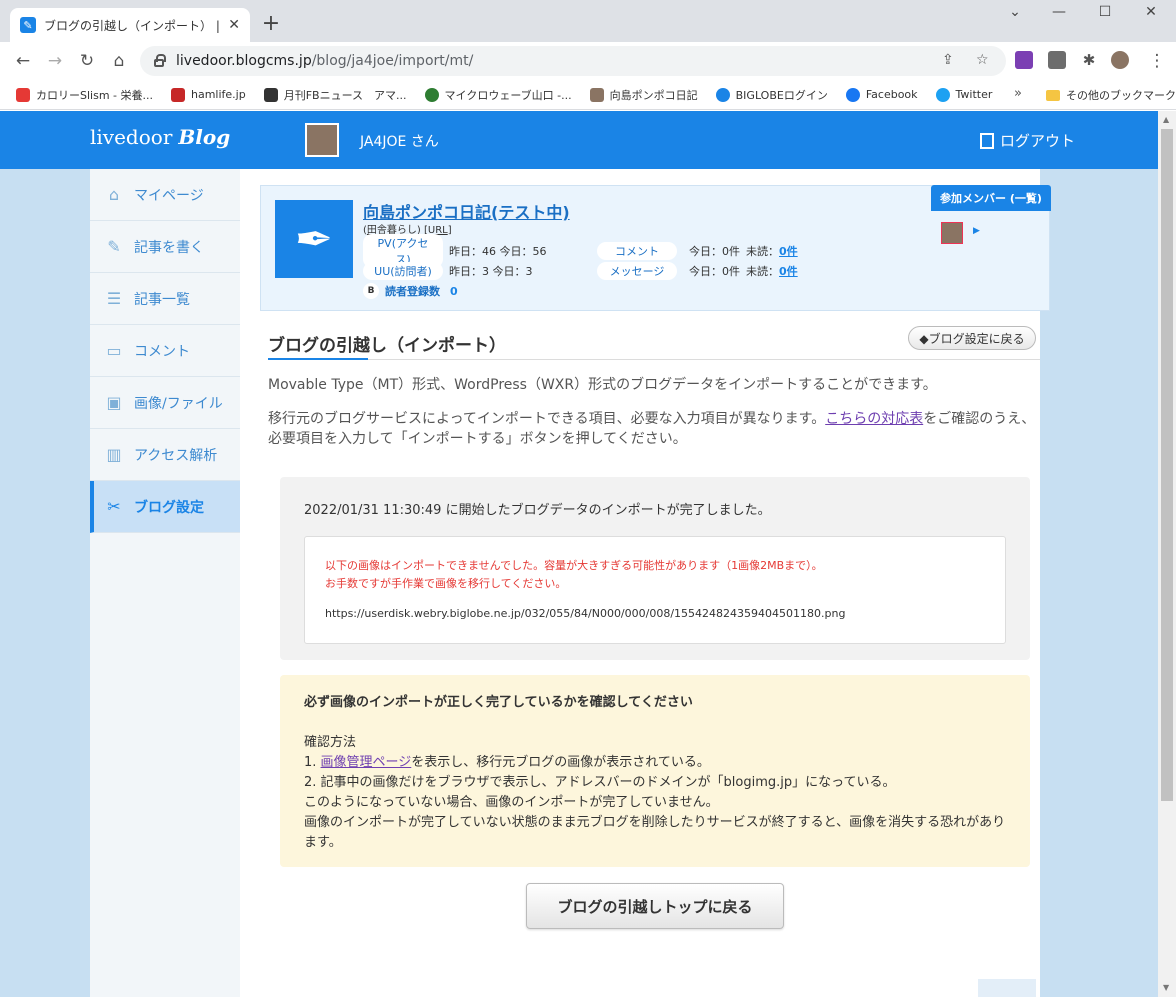 This screenshot has height=997, width=1176. I want to click on wrench-icon: ✂, so click(114, 506).